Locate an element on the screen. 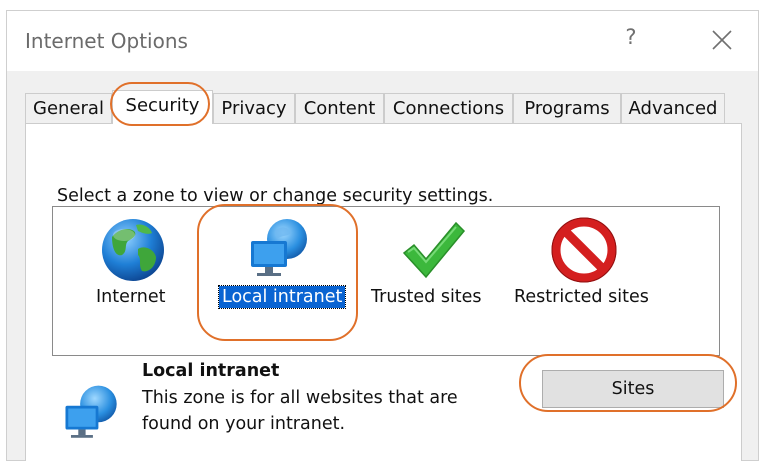 The height and width of the screenshot is (461, 763). tab-privacy: Privacy is located at coordinates (254, 108).